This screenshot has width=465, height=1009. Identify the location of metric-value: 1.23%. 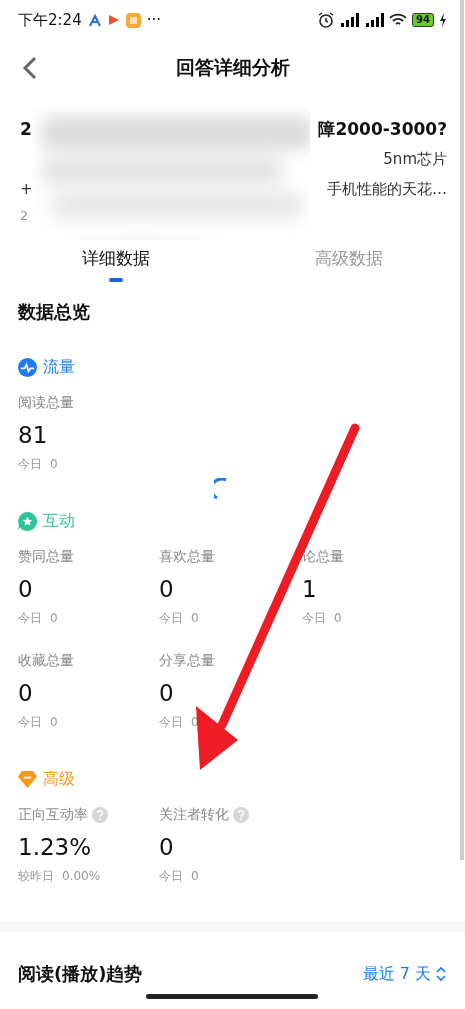
(55, 847).